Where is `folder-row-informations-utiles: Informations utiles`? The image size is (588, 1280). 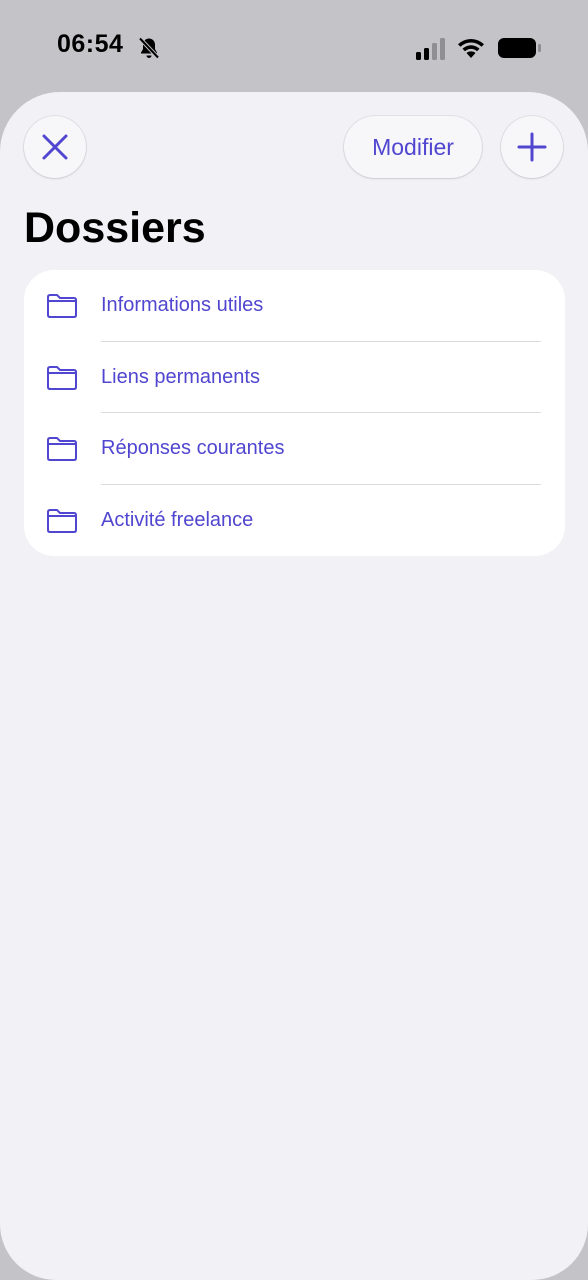
folder-row-informations-utiles: Informations utiles is located at coordinates (294, 306).